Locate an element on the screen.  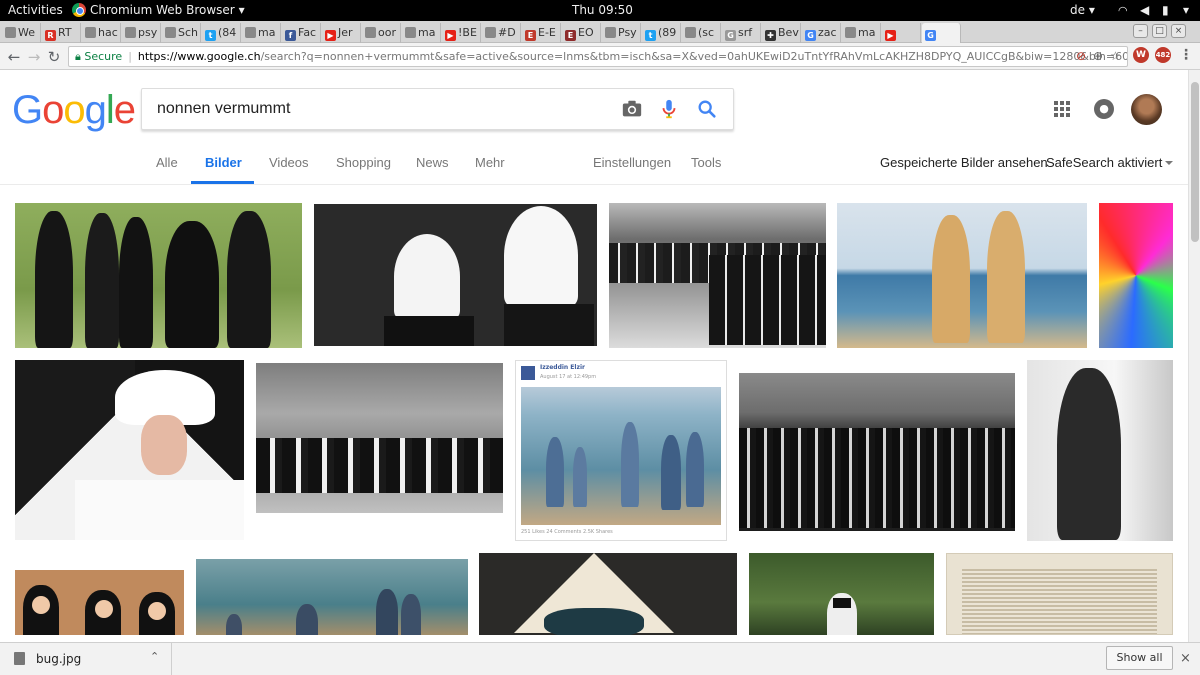
browser-tab: ✚ Bev is located at coordinates (781, 33).